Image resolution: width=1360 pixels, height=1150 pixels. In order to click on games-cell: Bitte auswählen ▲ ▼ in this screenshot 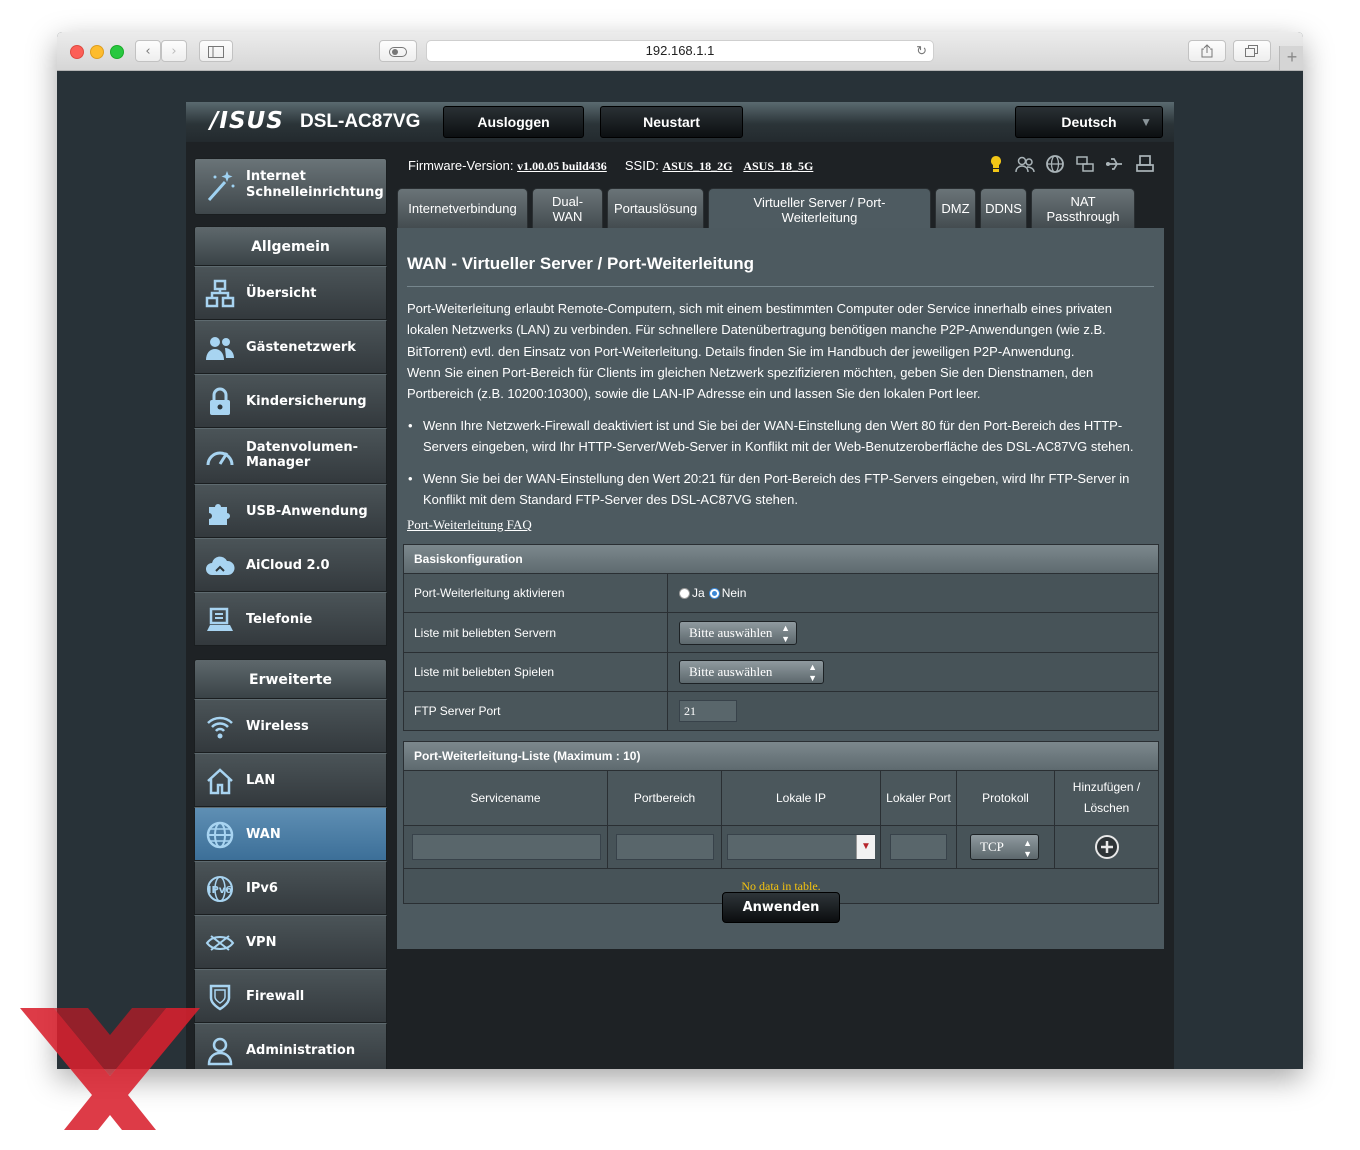, I will do `click(913, 672)`.